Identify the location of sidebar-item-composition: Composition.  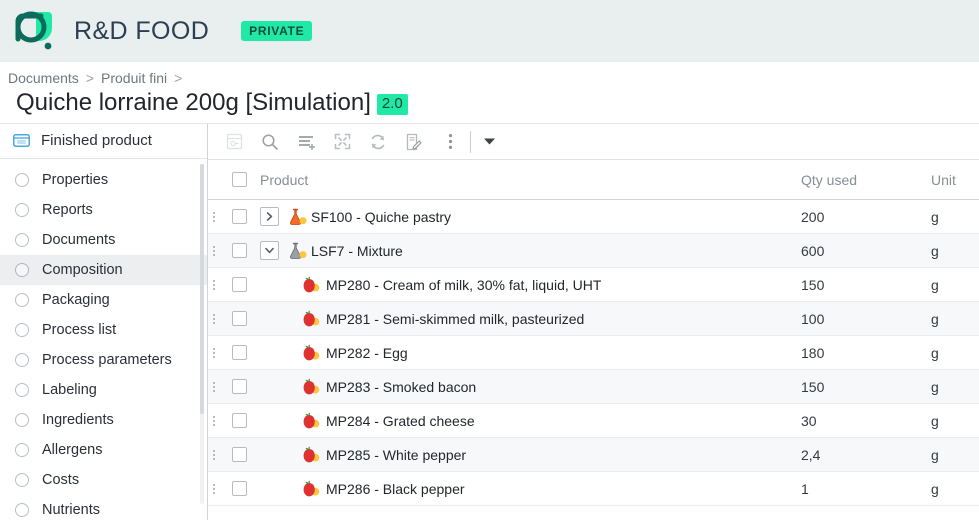
(103, 270).